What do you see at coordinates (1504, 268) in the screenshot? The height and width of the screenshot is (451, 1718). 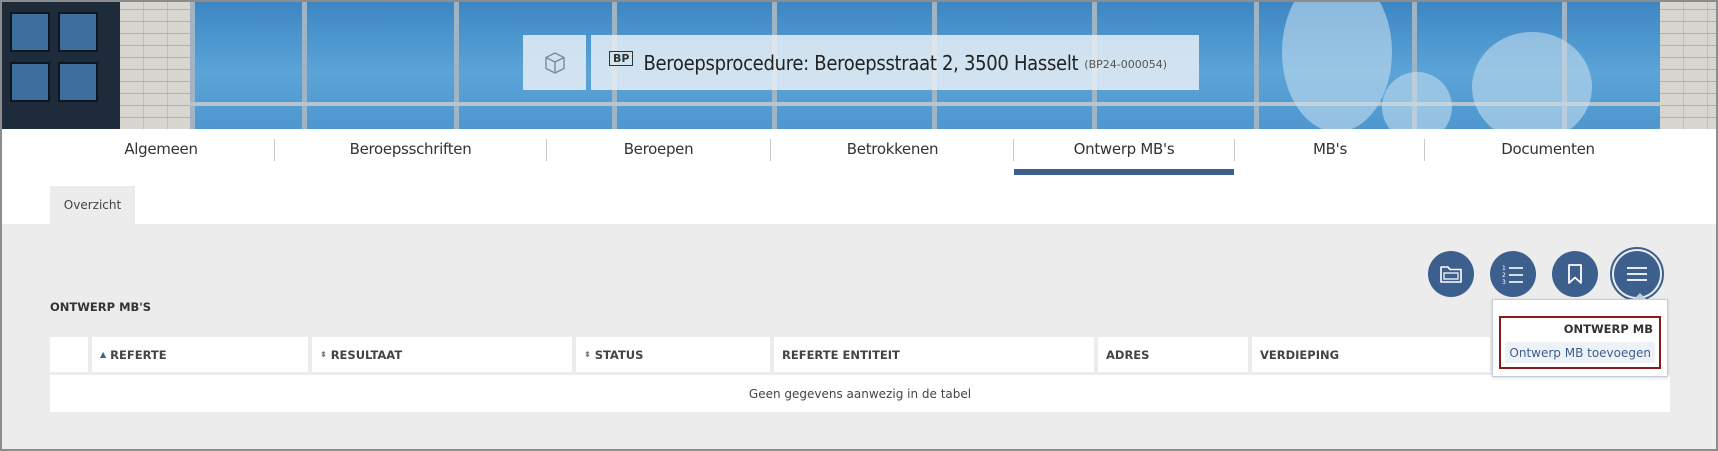 I see `svg-text: 1` at bounding box center [1504, 268].